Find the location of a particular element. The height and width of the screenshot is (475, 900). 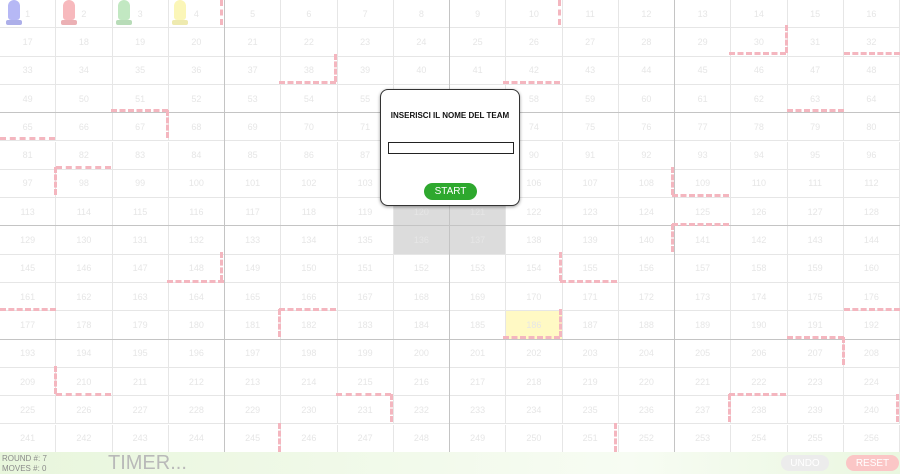

board-cell: 188 is located at coordinates (646, 325).